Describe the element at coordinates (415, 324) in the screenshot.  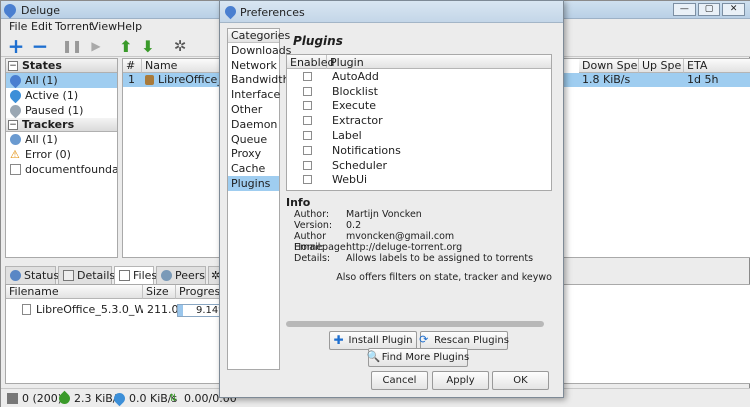
I see `info-horizontal-scrollbar` at that location.